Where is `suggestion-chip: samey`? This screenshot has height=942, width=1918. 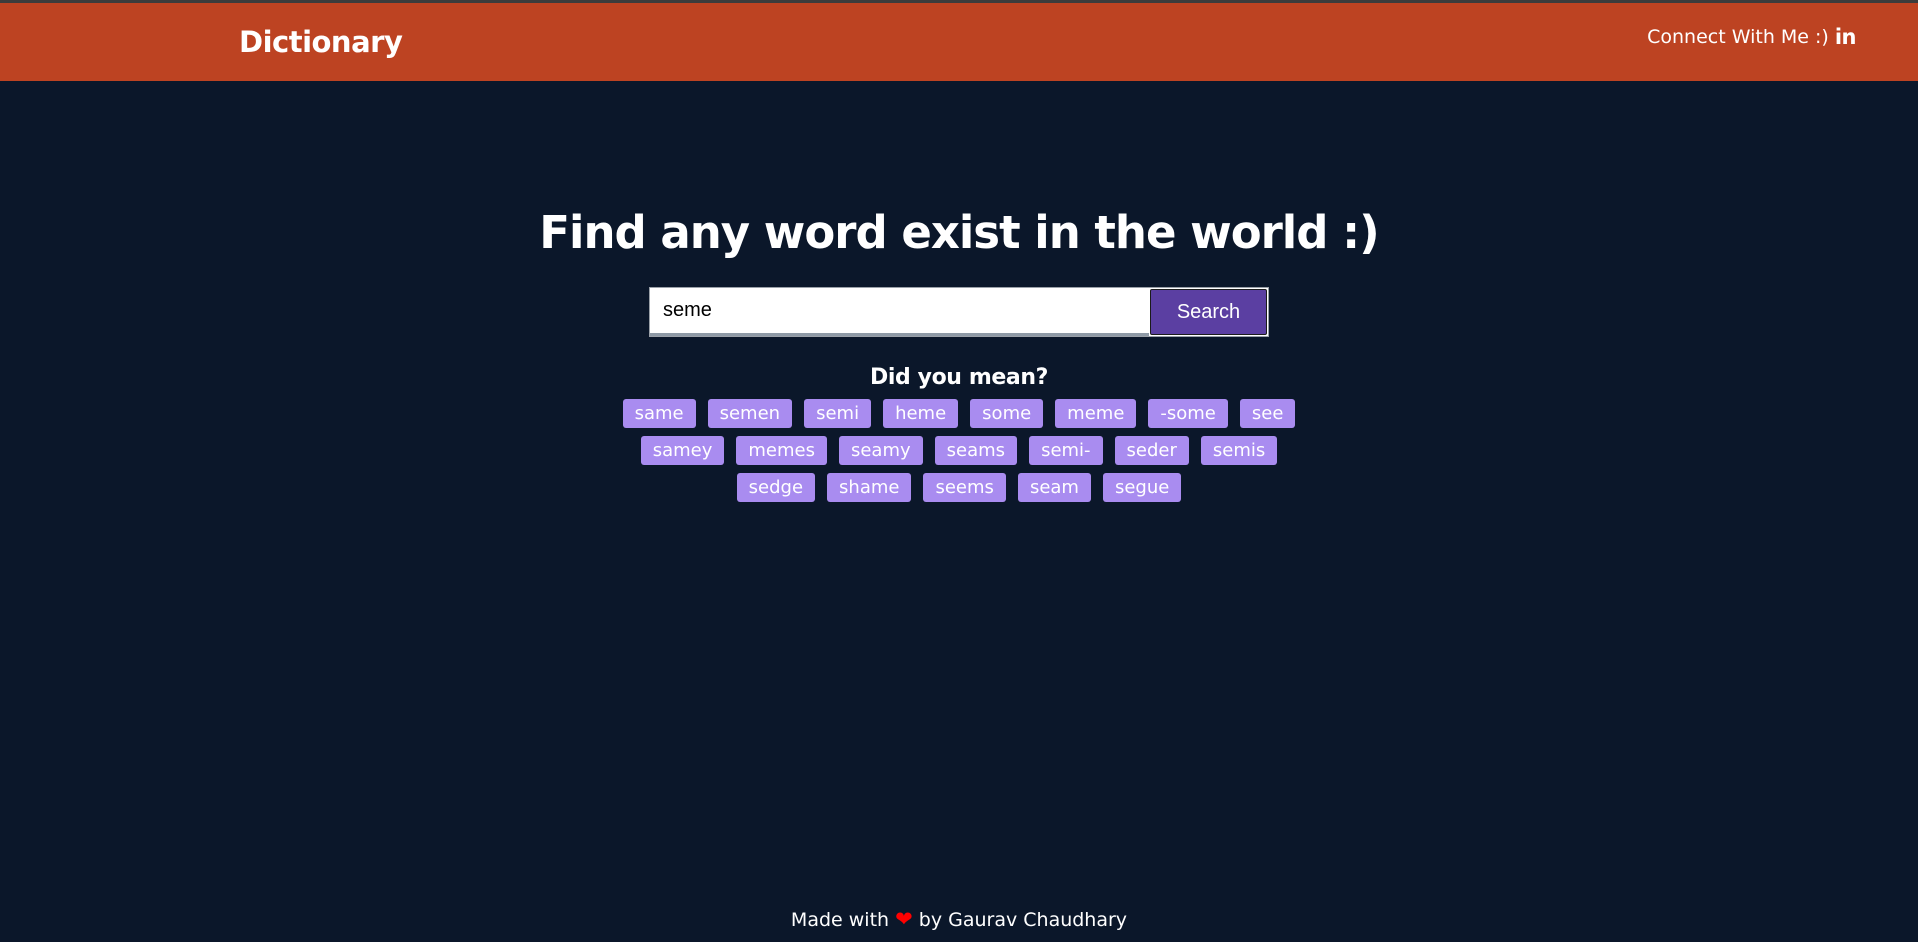 suggestion-chip: samey is located at coordinates (682, 450).